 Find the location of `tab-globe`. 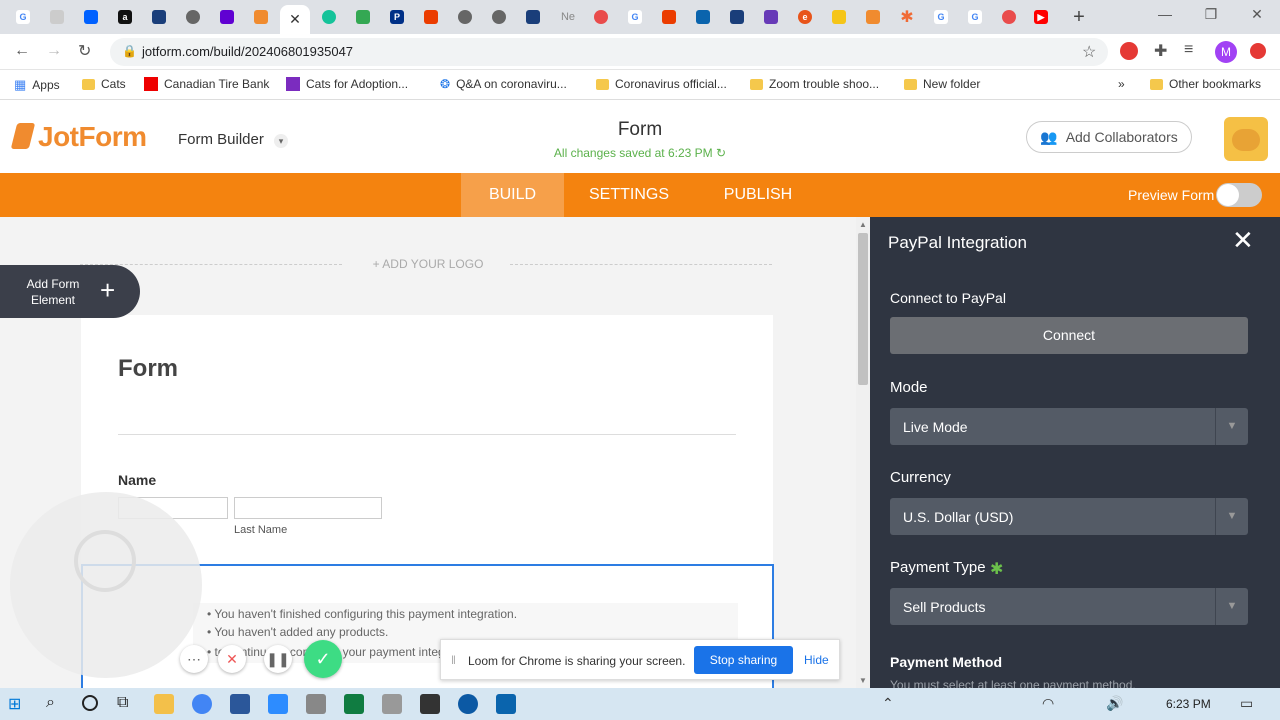

tab-globe is located at coordinates (193, 17).